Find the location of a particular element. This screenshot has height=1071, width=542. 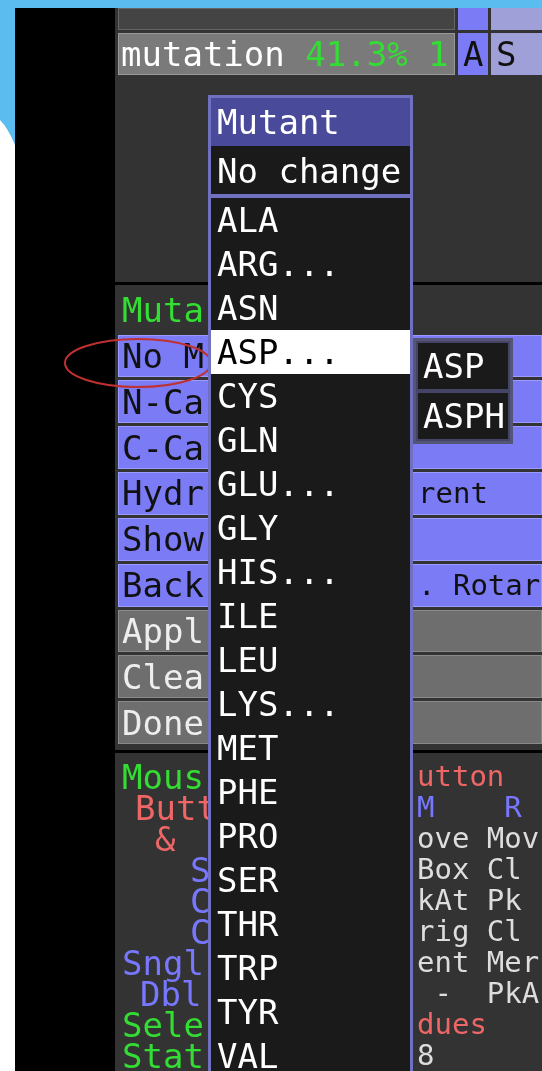

legend-text: utton is located at coordinates (461, 777).